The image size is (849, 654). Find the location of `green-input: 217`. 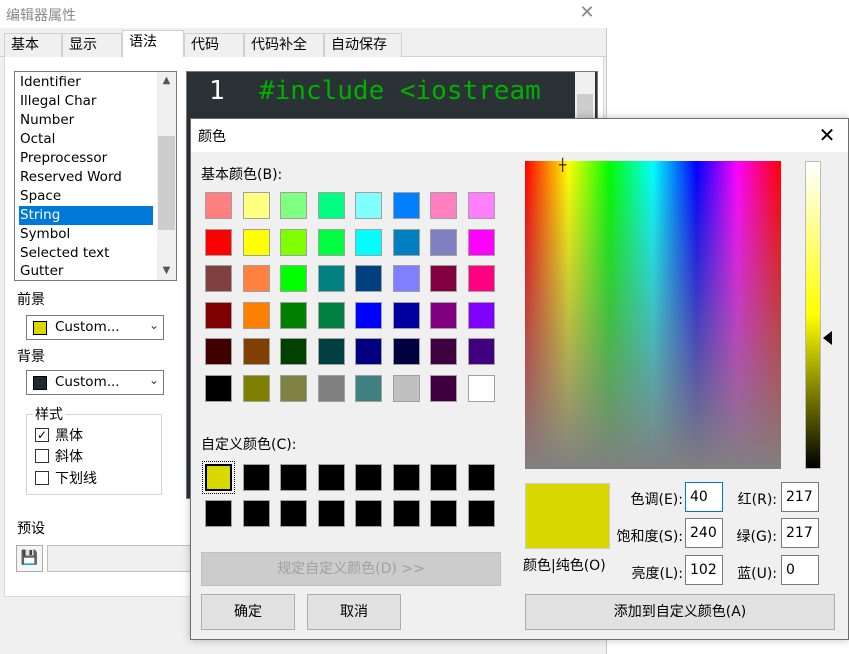

green-input: 217 is located at coordinates (800, 533).